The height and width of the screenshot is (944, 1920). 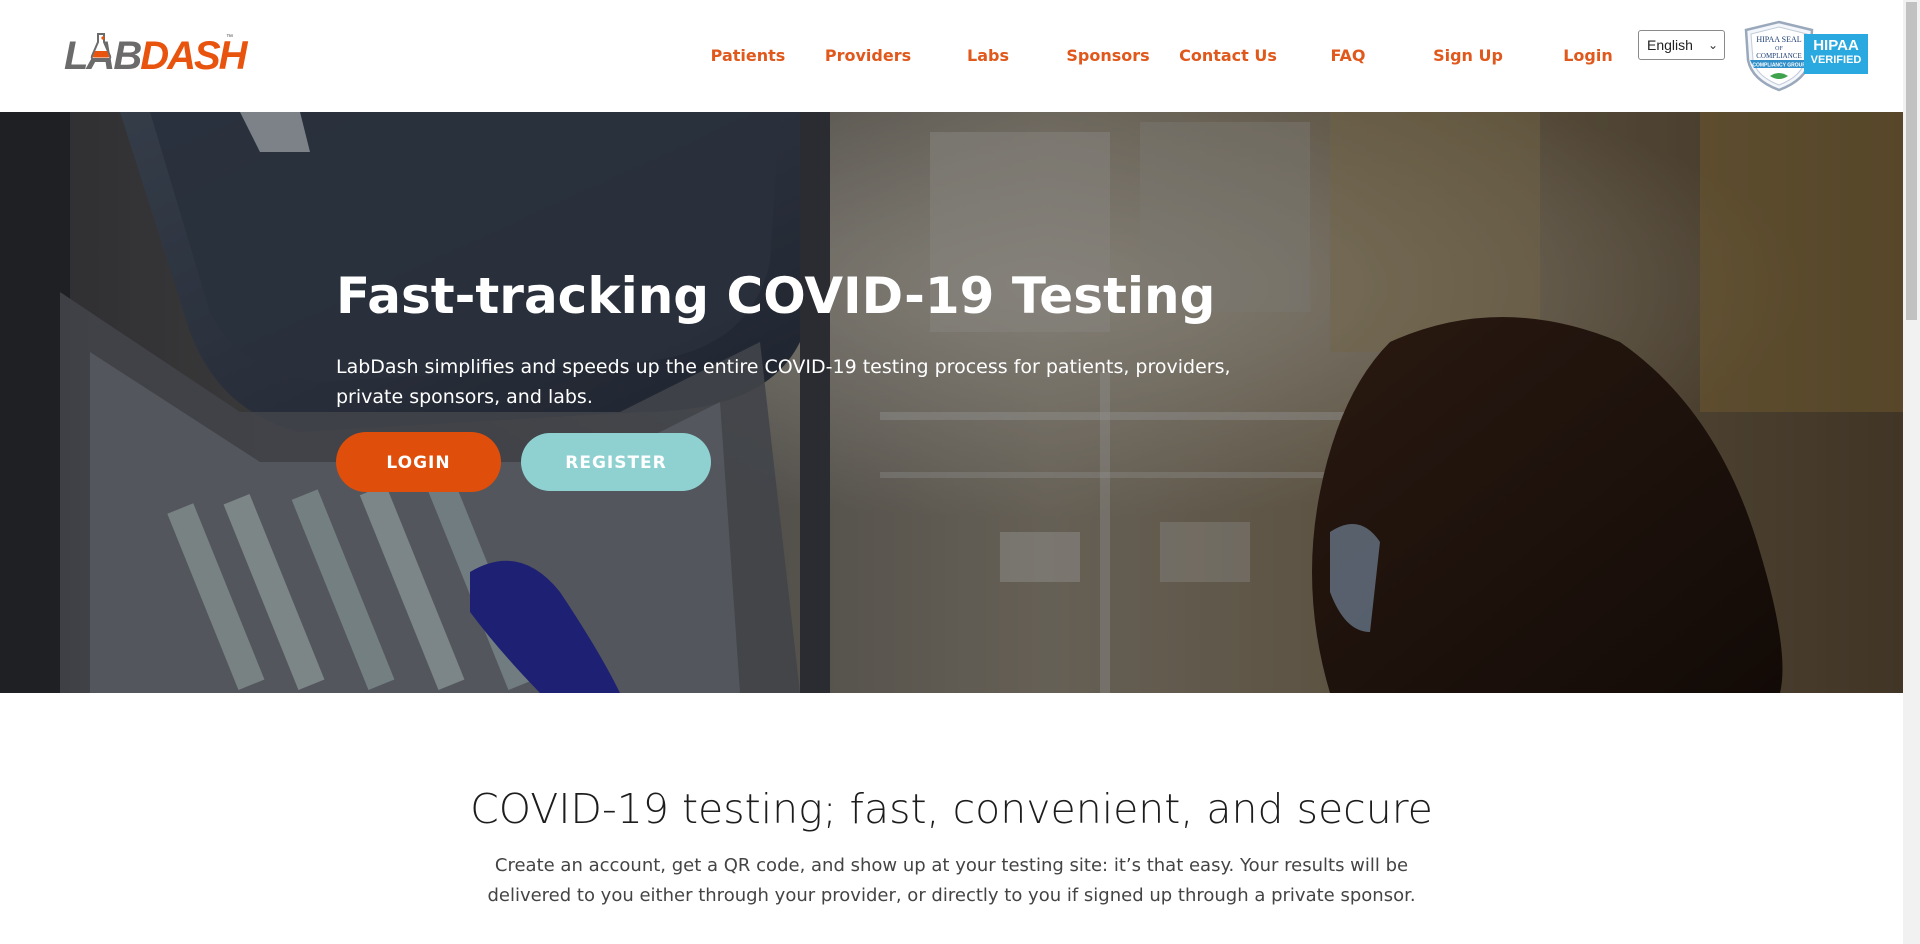 I want to click on language-select: English ⌄, so click(x=1681, y=45).